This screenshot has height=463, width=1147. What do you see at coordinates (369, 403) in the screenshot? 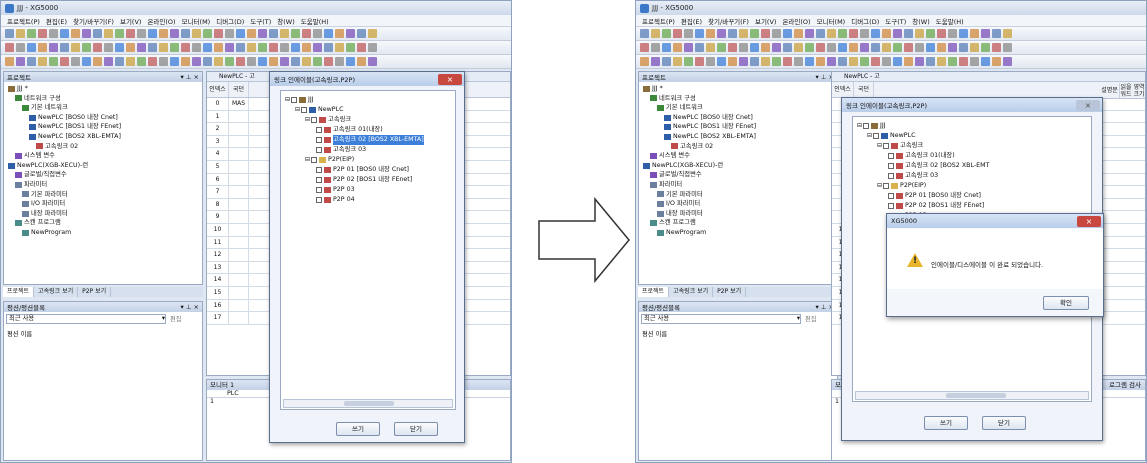
I see `scrollbar-thumb` at bounding box center [369, 403].